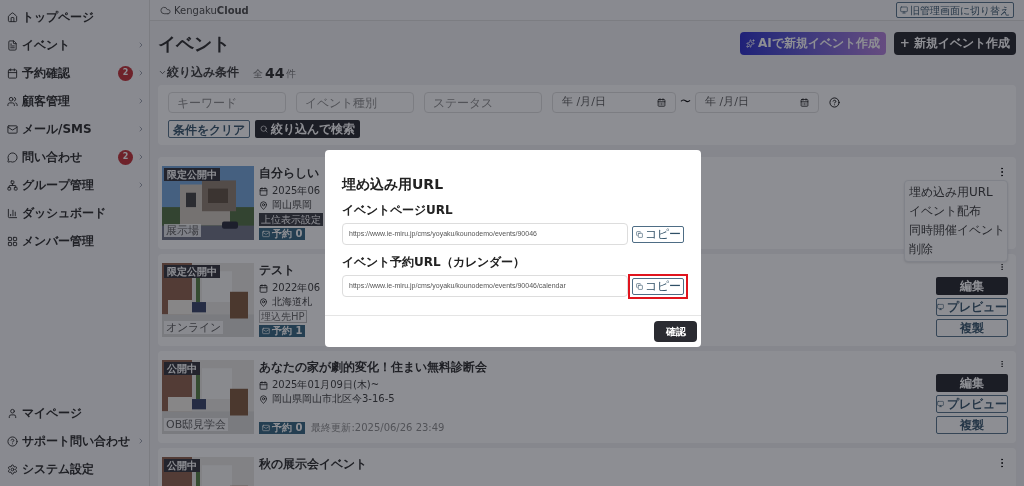 This screenshot has height=486, width=1024. I want to click on new-event-button: + 新規イベント作成, so click(954, 43).